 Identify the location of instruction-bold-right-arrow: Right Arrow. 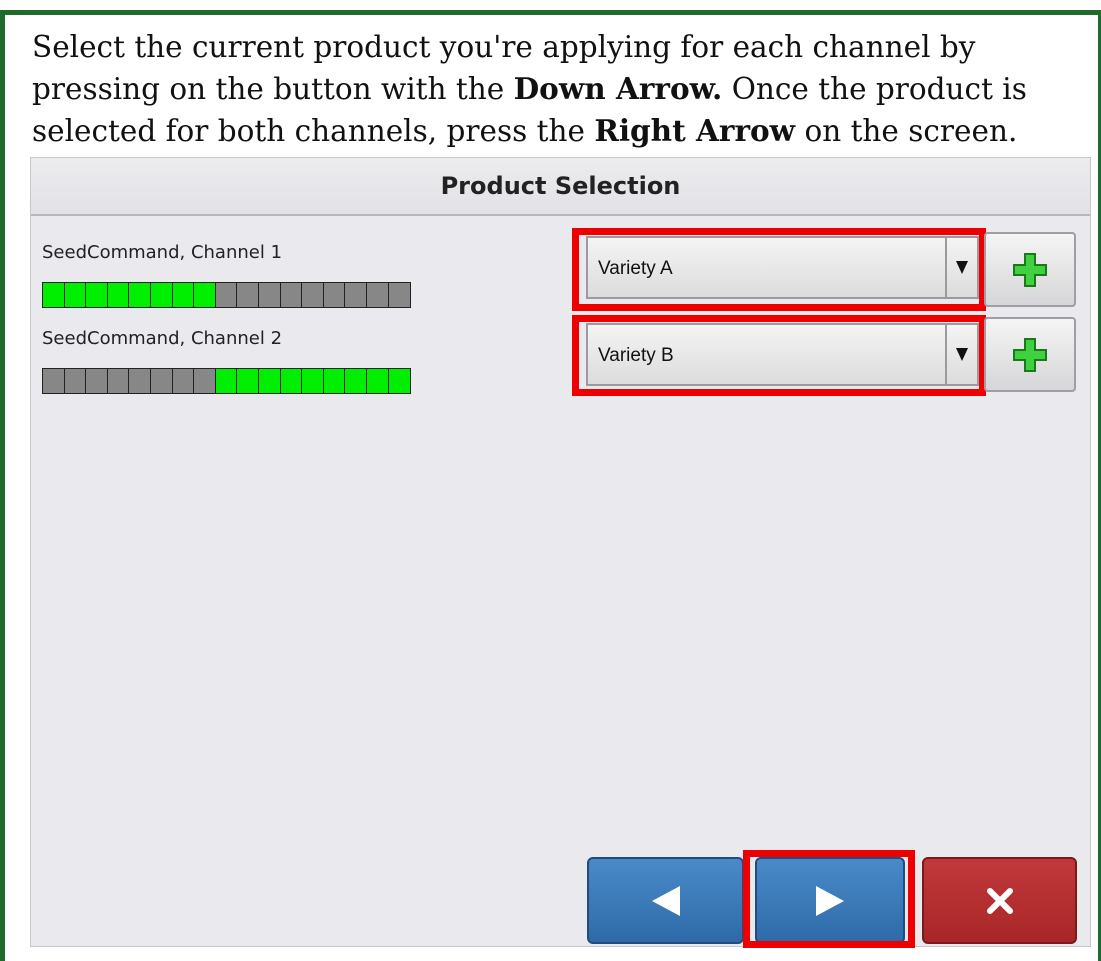
(695, 130).